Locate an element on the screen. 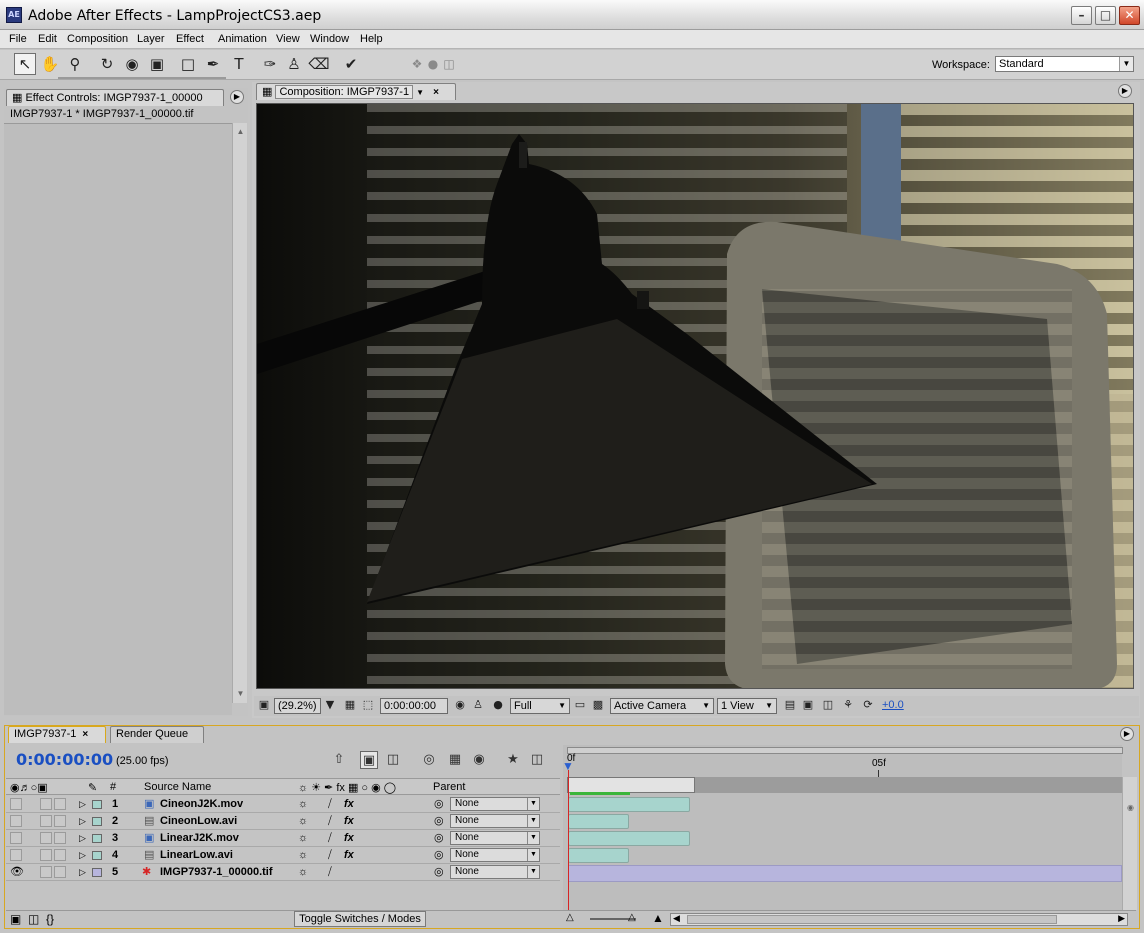  toggle-pixel-aspect-icon: ▤ is located at coordinates (790, 706).